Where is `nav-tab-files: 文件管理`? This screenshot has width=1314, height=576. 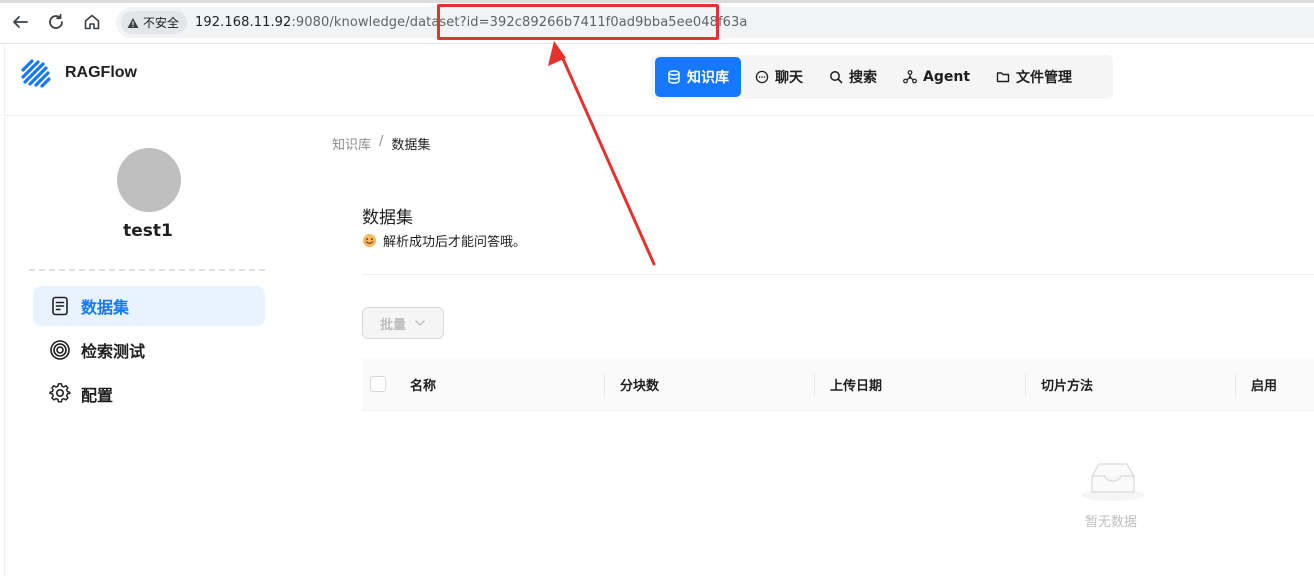 nav-tab-files: 文件管理 is located at coordinates (1034, 77).